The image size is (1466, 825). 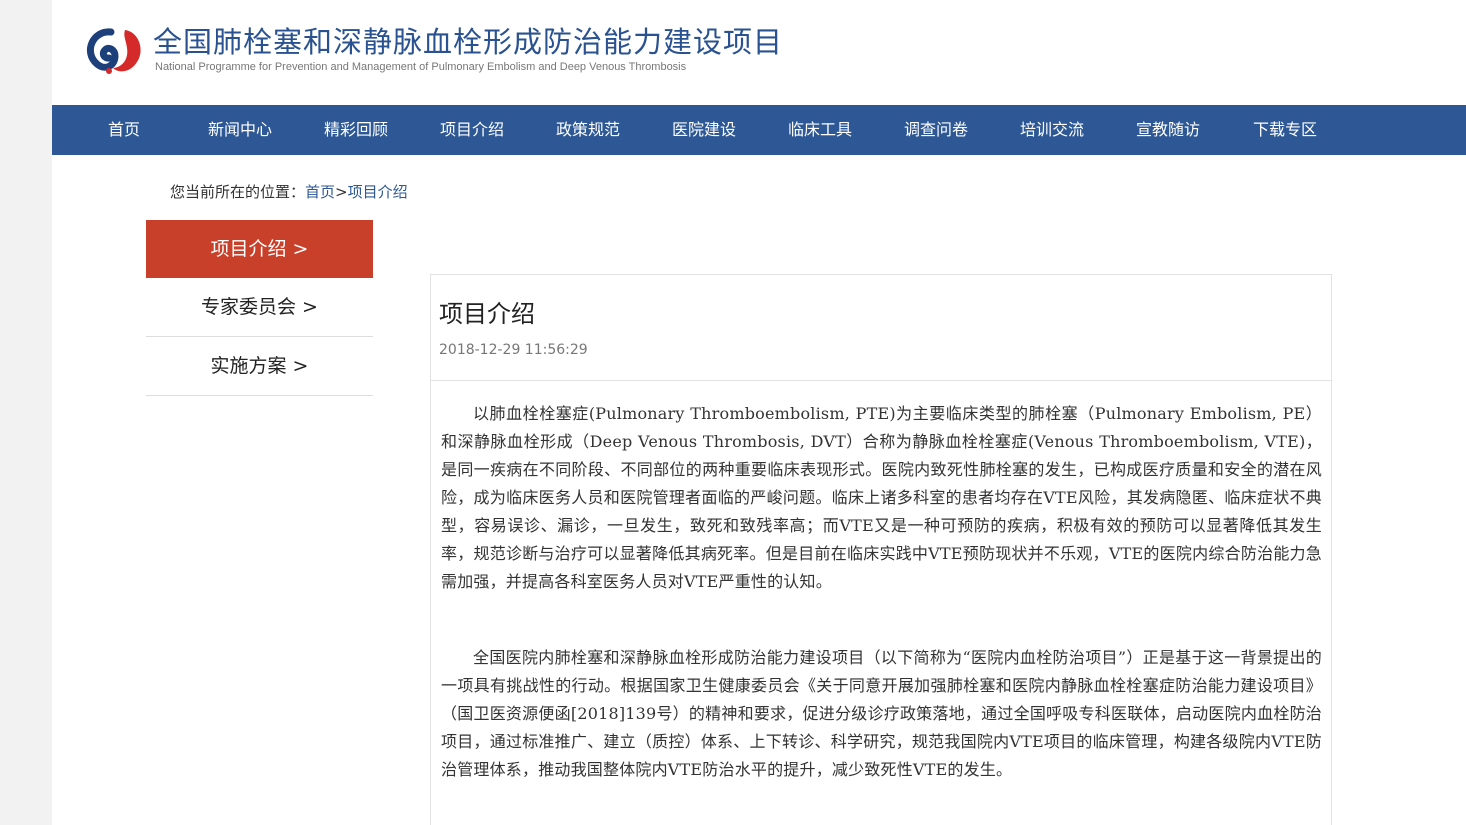 I want to click on breadcrumb-current-link: 项目介绍, so click(x=378, y=192).